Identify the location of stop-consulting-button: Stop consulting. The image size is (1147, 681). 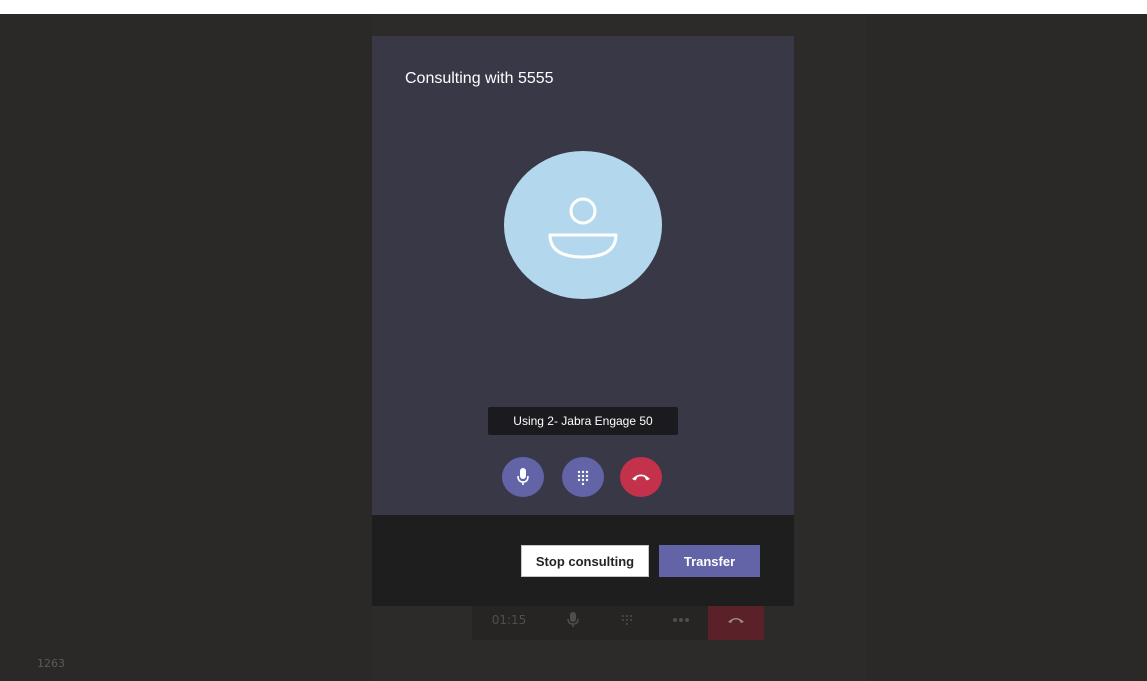
(585, 561).